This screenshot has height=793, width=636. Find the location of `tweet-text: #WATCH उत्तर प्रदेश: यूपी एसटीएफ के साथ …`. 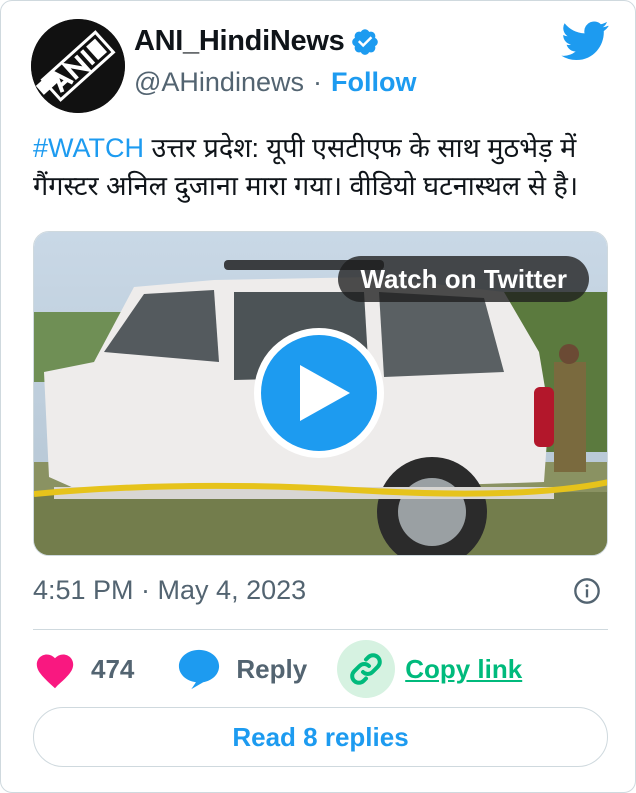

tweet-text: #WATCH उत्तर प्रदेश: यूपी एसटीएफ के साथ … is located at coordinates (323, 167).